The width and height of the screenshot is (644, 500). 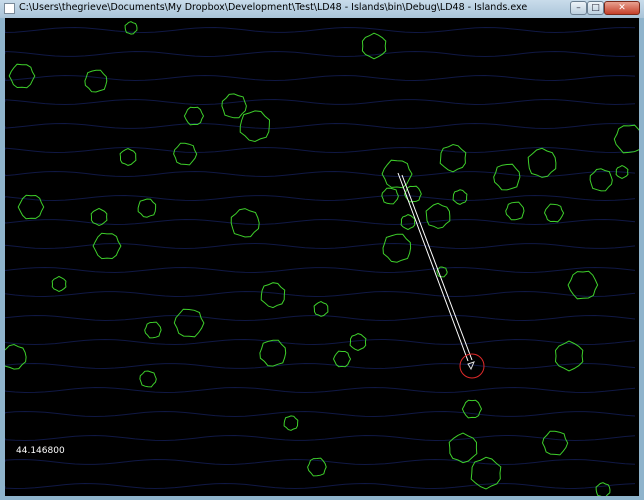 I want to click on aim-line, so click(x=433, y=267).